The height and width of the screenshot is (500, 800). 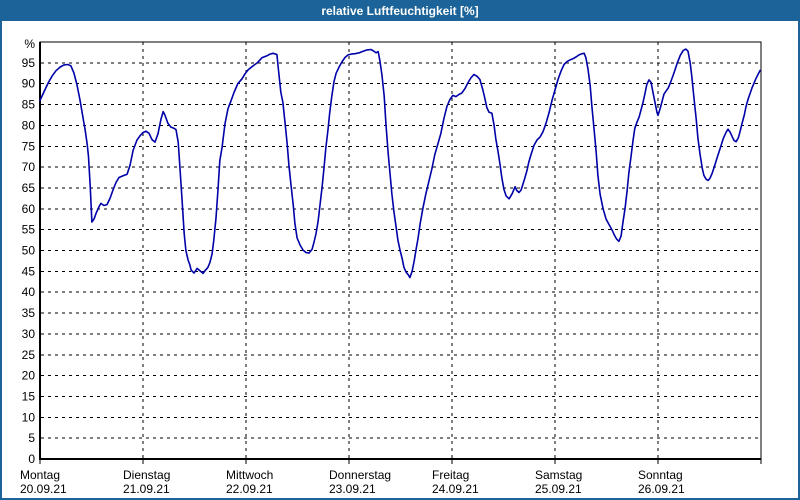 What do you see at coordinates (450, 475) in the screenshot?
I see `day-name-label: Freitag` at bounding box center [450, 475].